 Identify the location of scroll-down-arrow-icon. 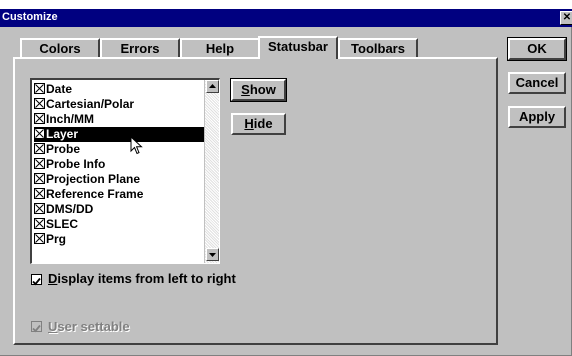
(212, 254).